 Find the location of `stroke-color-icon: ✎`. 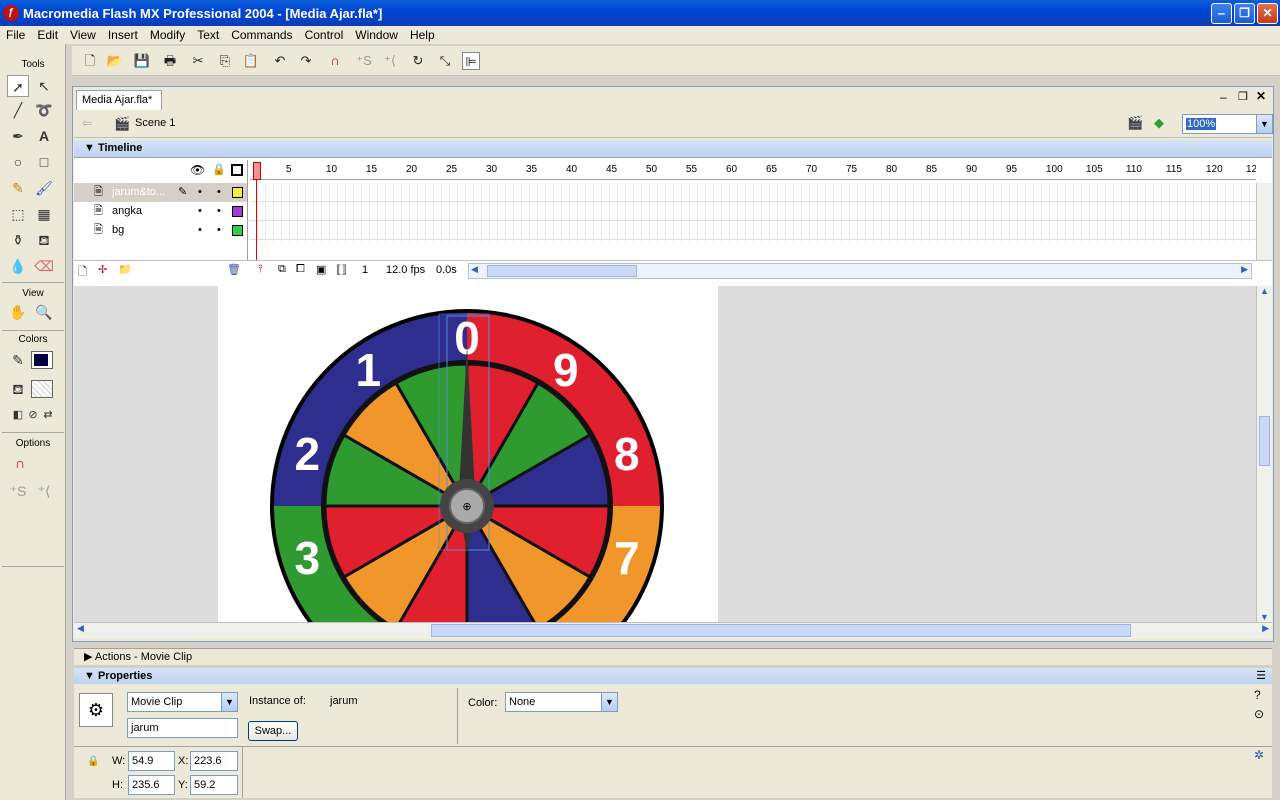

stroke-color-icon: ✎ is located at coordinates (18, 360).